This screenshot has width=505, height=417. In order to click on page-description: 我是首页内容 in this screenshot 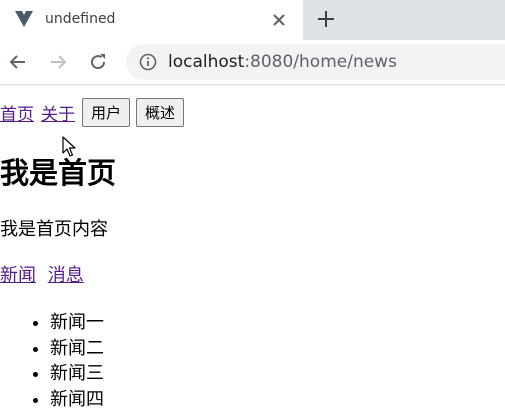, I will do `click(54, 229)`.